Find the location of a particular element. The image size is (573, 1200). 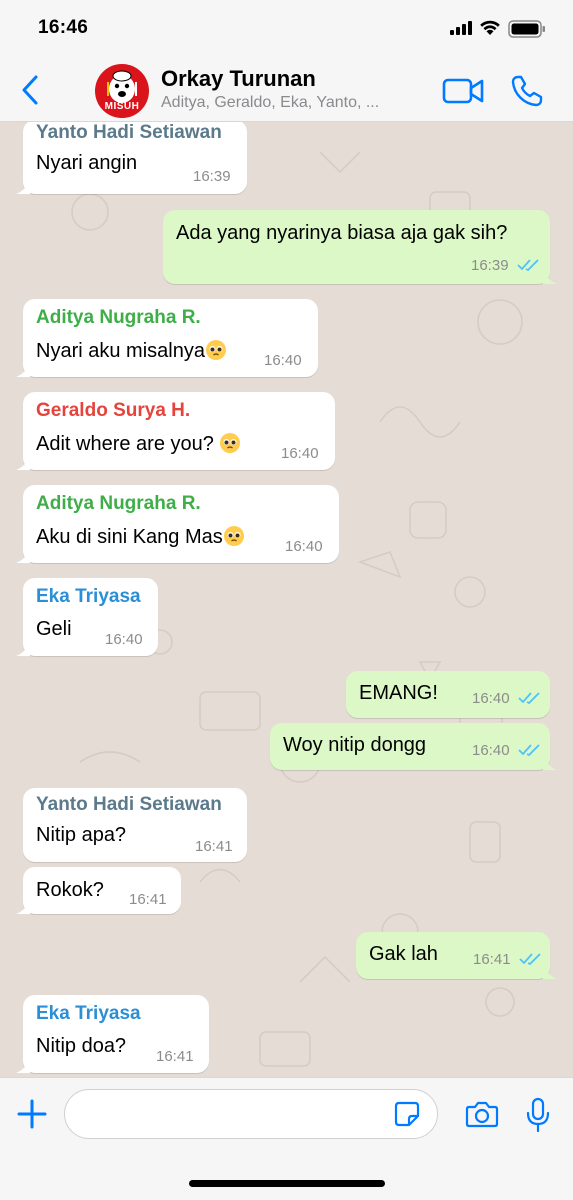

message-bubble-outgoing: Gak lah 16:41 is located at coordinates (456, 955).